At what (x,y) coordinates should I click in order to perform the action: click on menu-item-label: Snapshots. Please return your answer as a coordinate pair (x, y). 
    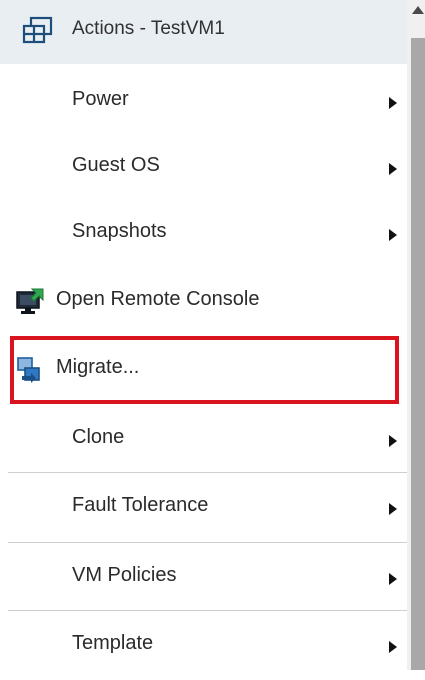
    Looking at the image, I should click on (119, 231).